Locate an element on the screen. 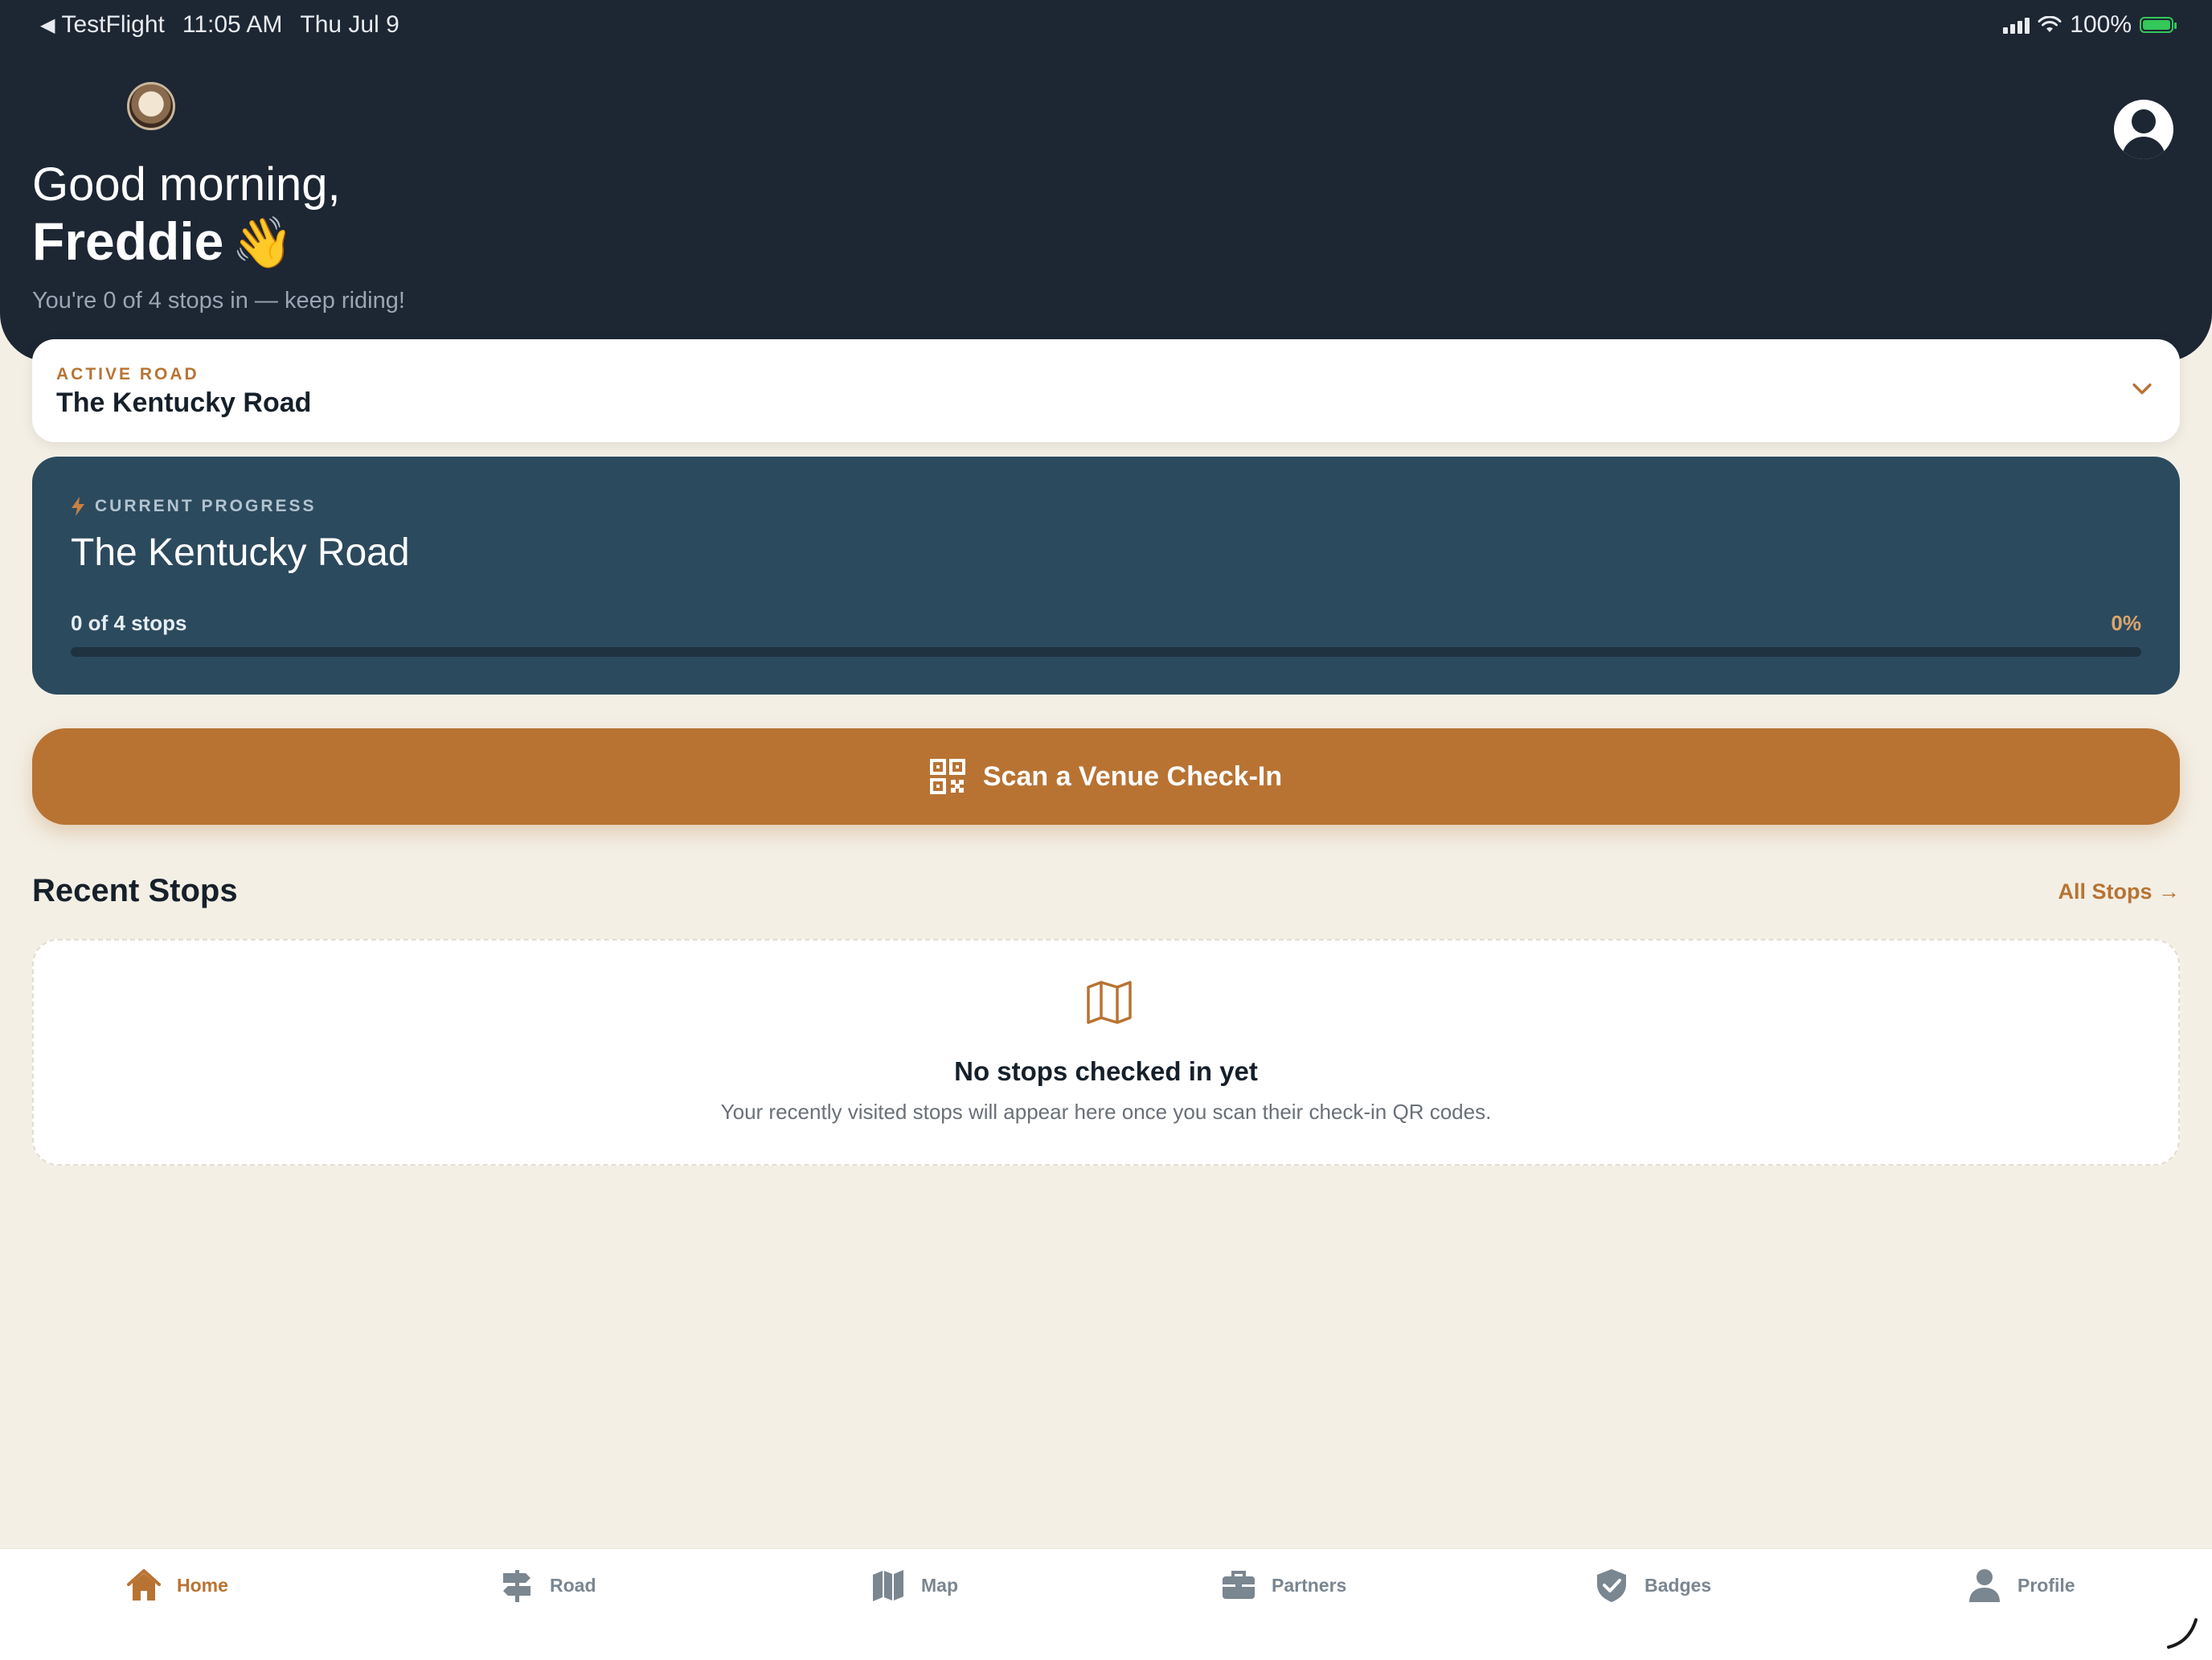  status-time: 11:05 AM is located at coordinates (232, 24).